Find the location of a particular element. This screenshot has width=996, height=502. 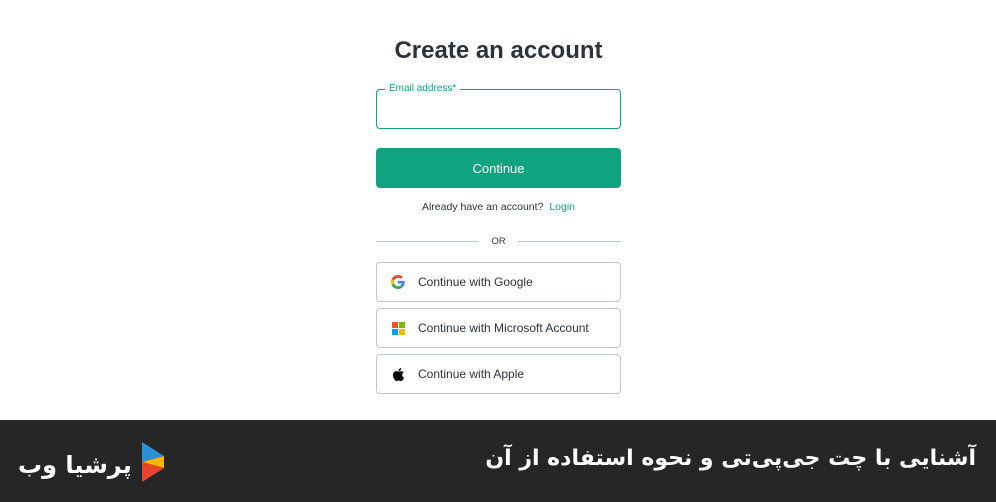

or-divider: OR is located at coordinates (498, 241).